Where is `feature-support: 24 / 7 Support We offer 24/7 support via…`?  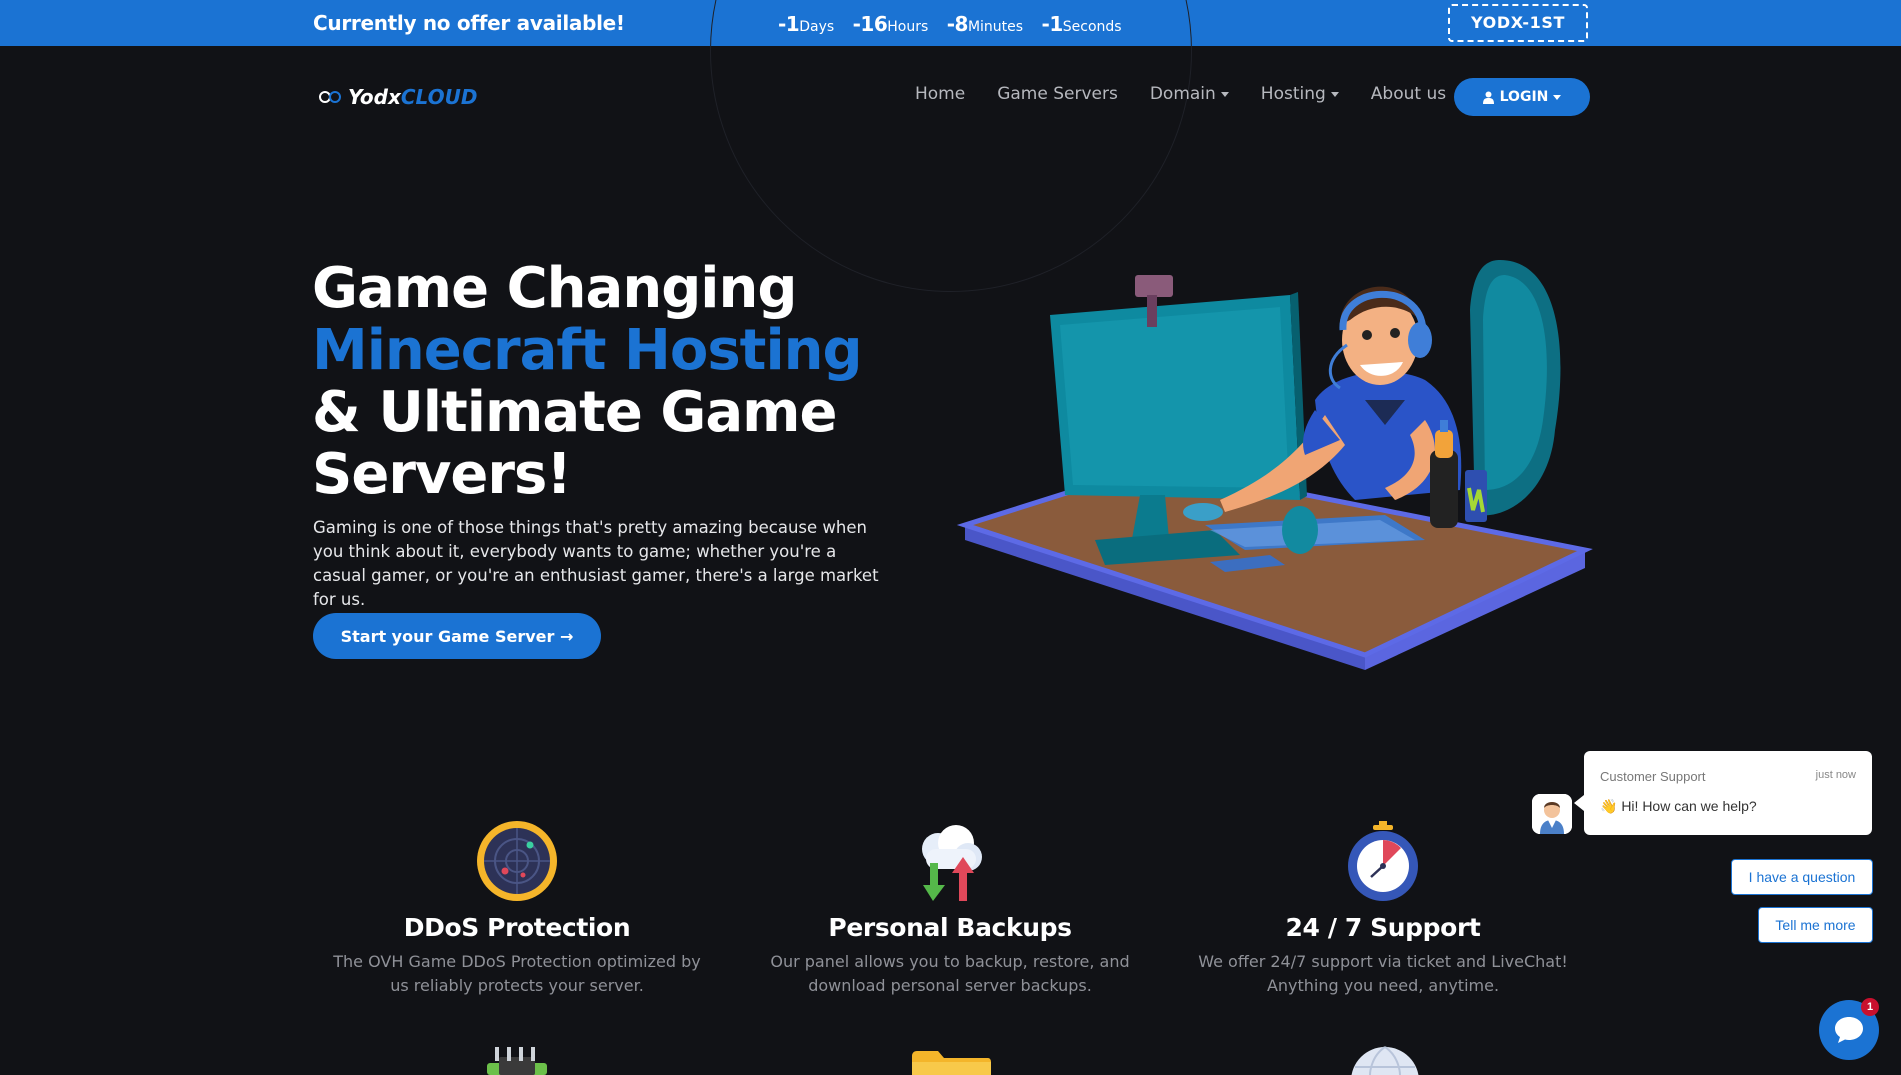 feature-support: 24 / 7 Support We offer 24/7 support via… is located at coordinates (1383, 908).